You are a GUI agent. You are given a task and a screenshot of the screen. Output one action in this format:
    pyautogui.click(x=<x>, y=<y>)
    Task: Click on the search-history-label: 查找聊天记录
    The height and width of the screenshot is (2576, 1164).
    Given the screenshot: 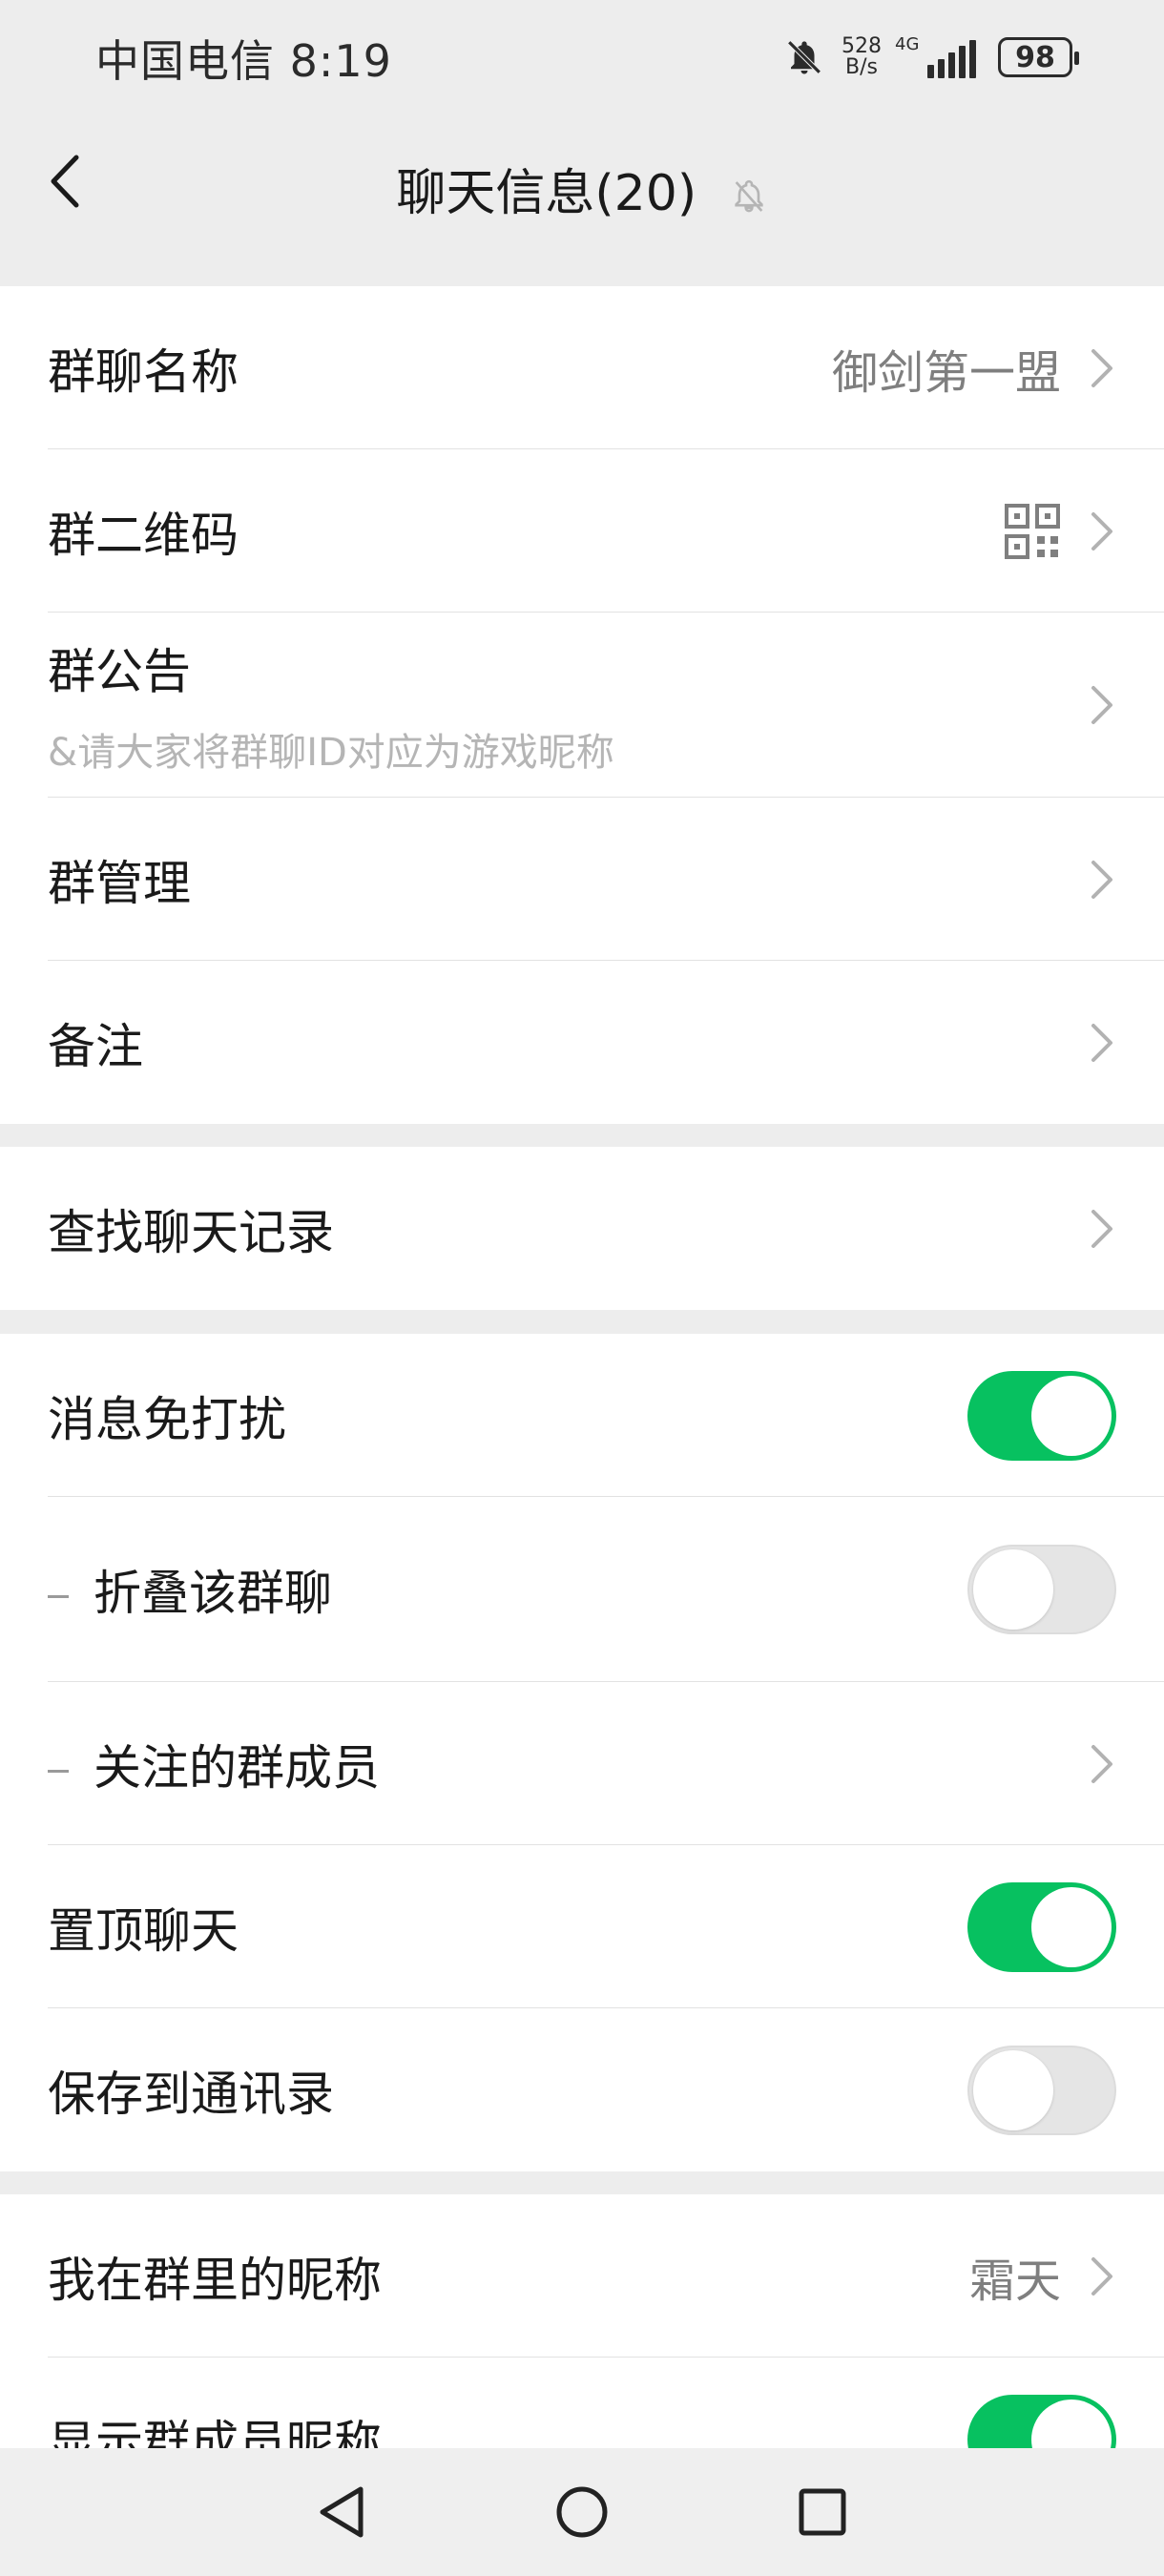 What is the action you would take?
    pyautogui.click(x=191, y=1232)
    